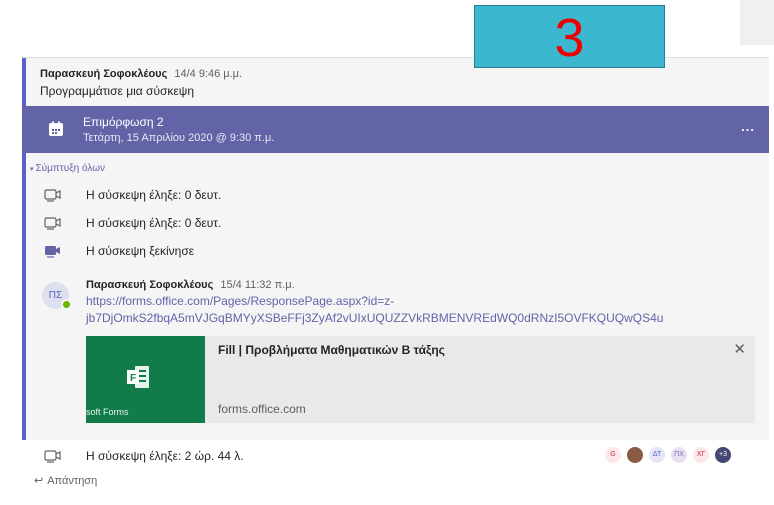  I want to click on preview-thumbnail: F soft Forms, so click(145, 379).